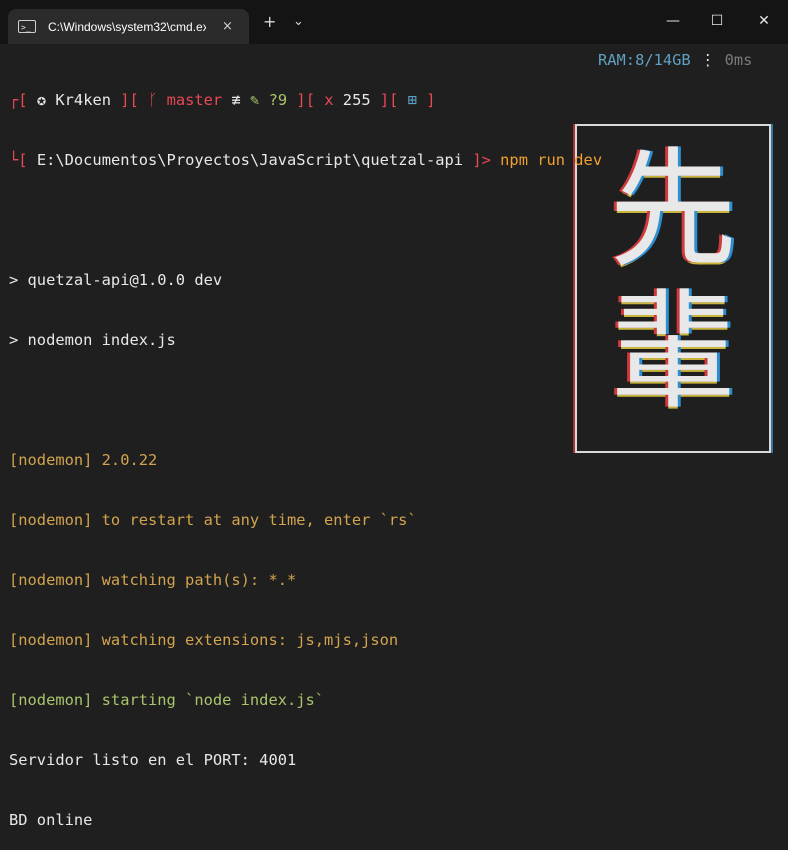  Describe the element at coordinates (51, 820) in the screenshot. I see `db-status-line: BD online` at that location.